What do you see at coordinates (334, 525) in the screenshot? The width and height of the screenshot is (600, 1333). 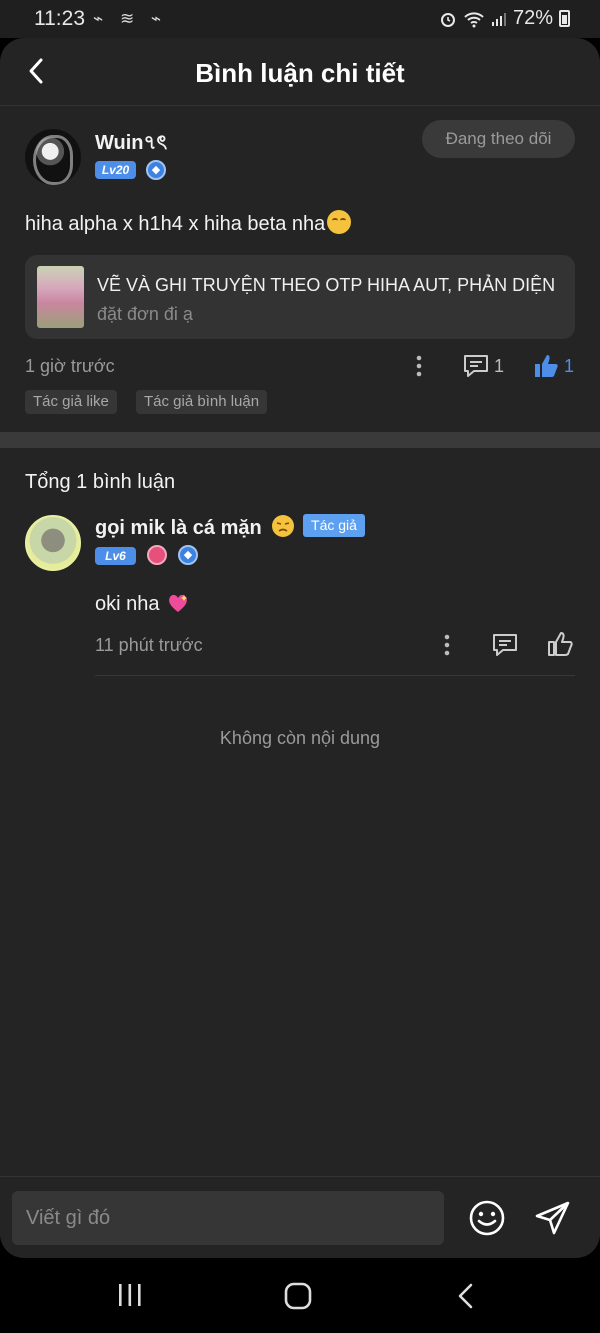 I see `author-tag: Tác giả` at bounding box center [334, 525].